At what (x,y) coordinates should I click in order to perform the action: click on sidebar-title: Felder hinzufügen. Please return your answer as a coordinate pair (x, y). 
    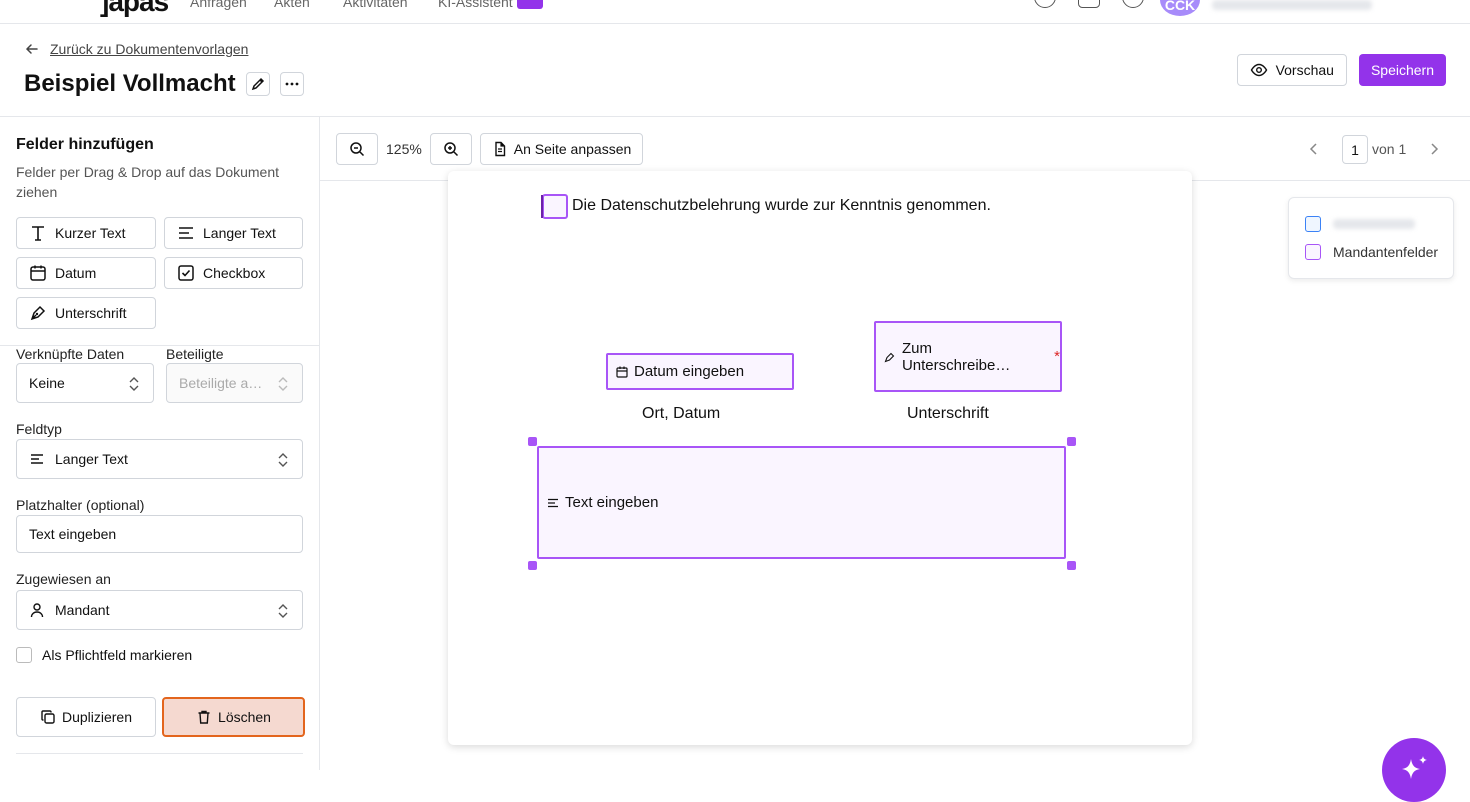
    Looking at the image, I should click on (85, 144).